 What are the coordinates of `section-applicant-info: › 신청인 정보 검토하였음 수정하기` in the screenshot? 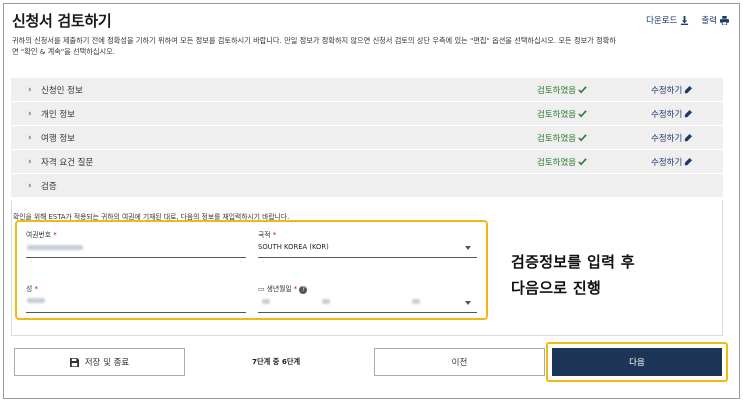 It's located at (367, 90).